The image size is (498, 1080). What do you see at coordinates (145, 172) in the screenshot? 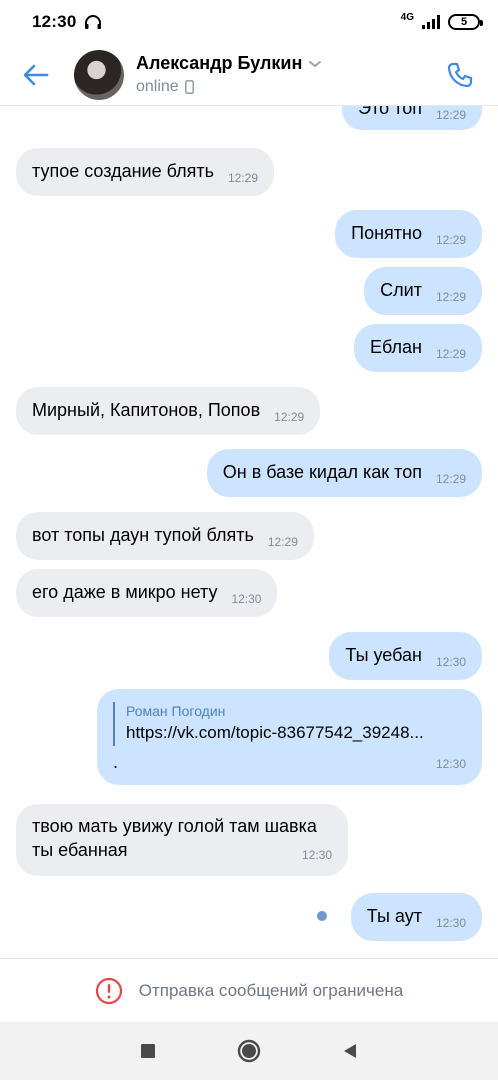
I see `message-incoming: тупое создание блять 12:29` at bounding box center [145, 172].